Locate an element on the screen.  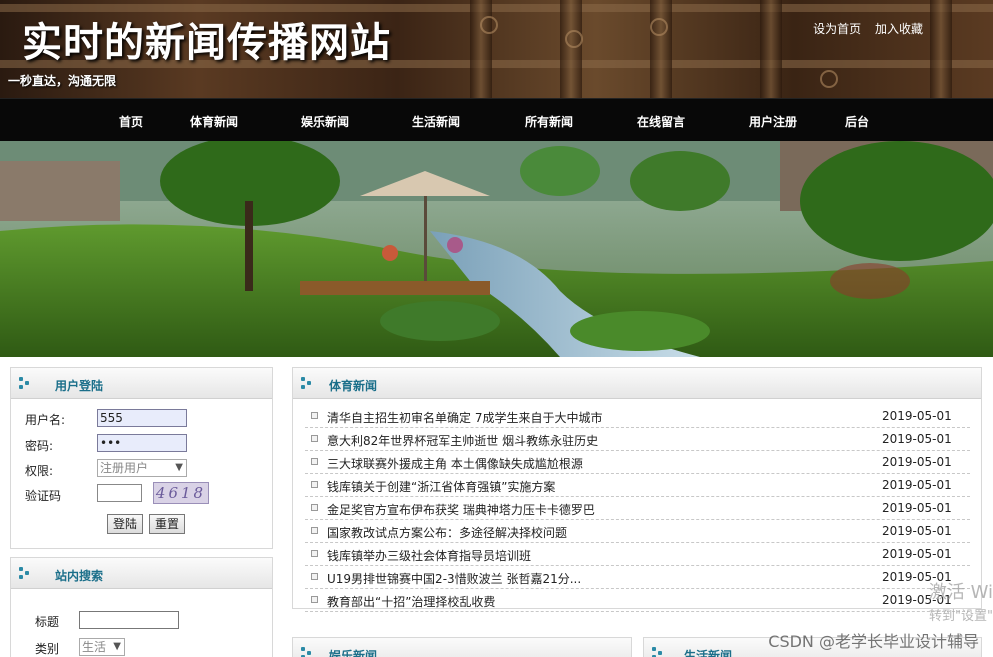
nav-item-register: 用户注册 is located at coordinates (773, 121).